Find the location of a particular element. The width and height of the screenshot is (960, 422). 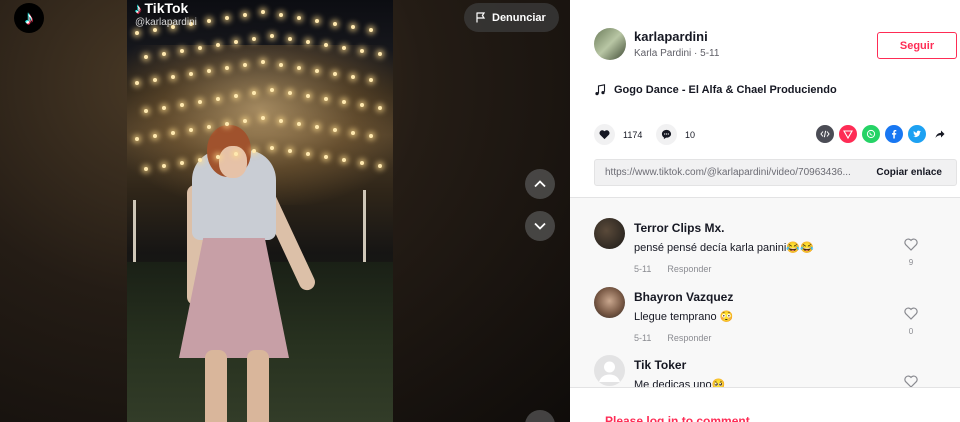

comment-like: 9 is located at coordinates (911, 252).